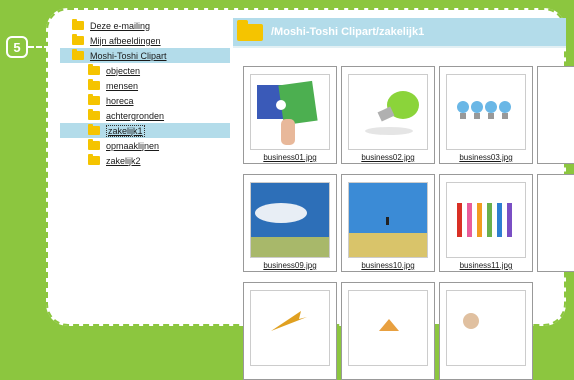 The width and height of the screenshot is (574, 380). Describe the element at coordinates (145, 160) in the screenshot. I see `tree-item-zakelijk2: zakelijk2` at that location.